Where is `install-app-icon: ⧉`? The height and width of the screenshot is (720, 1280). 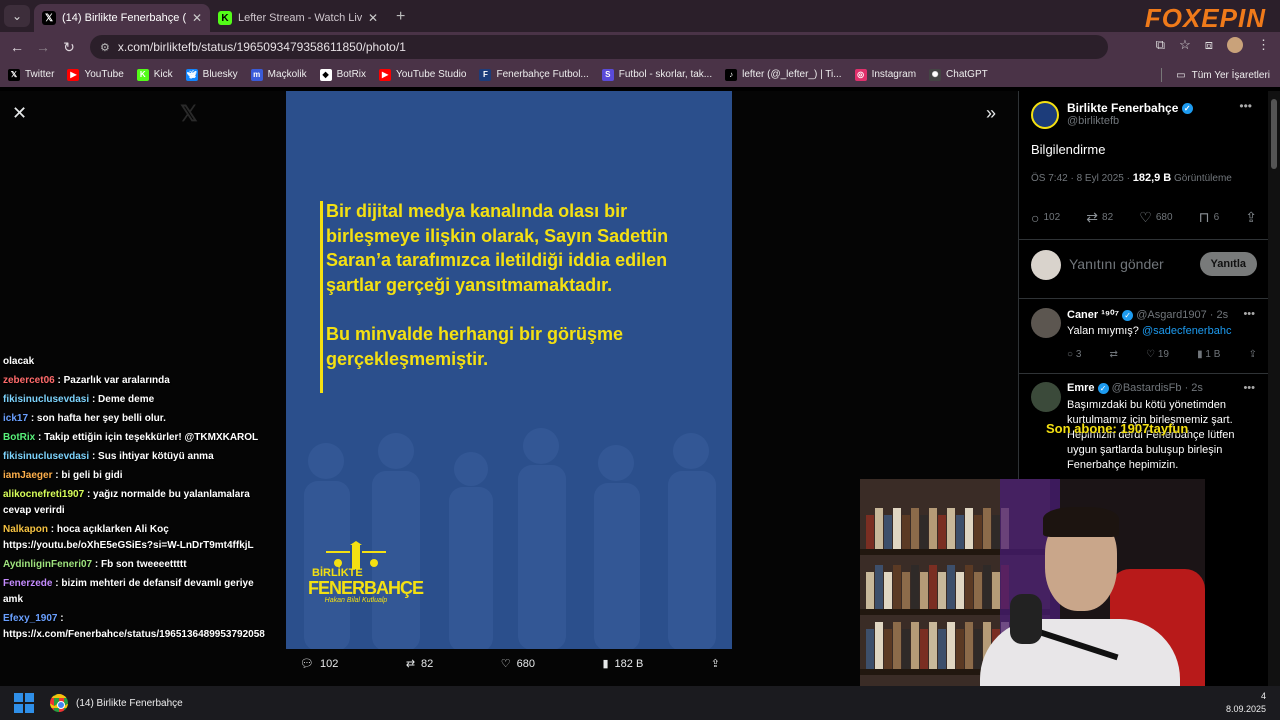 install-app-icon: ⧉ is located at coordinates (1160, 45).